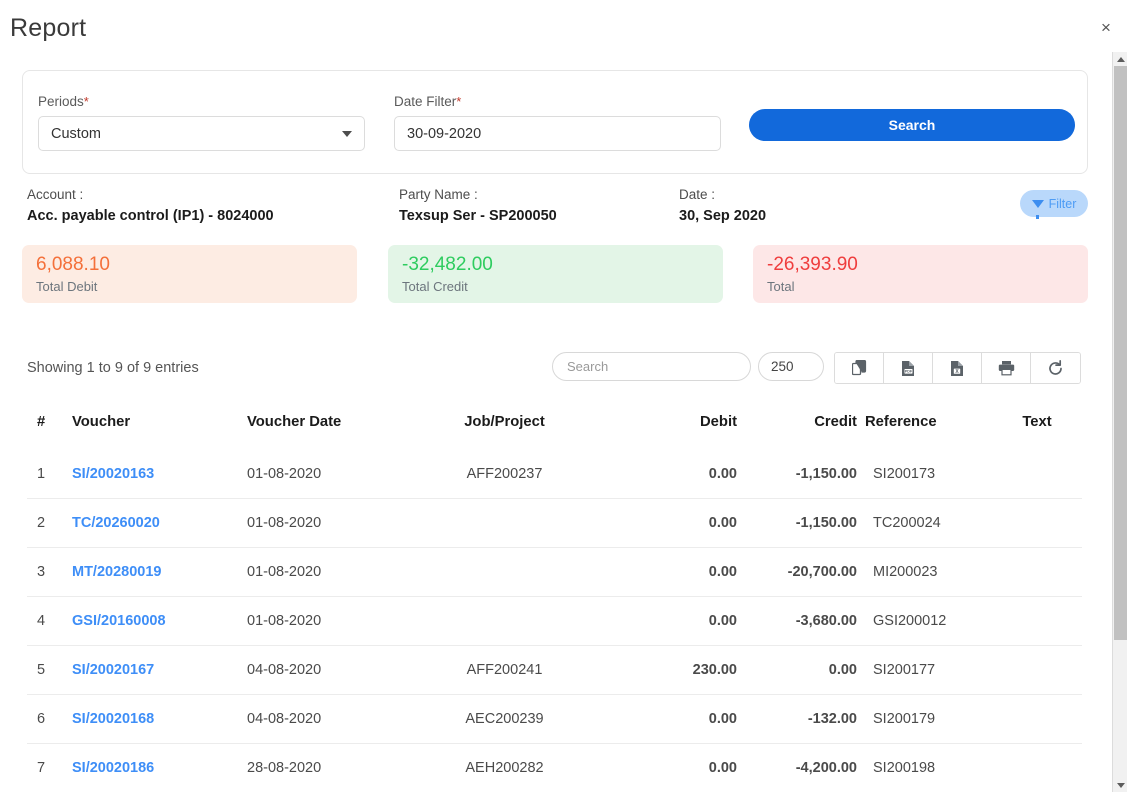 The width and height of the screenshot is (1127, 792). Describe the element at coordinates (159, 670) in the screenshot. I see `cell-voucher: SI/20020167` at that location.